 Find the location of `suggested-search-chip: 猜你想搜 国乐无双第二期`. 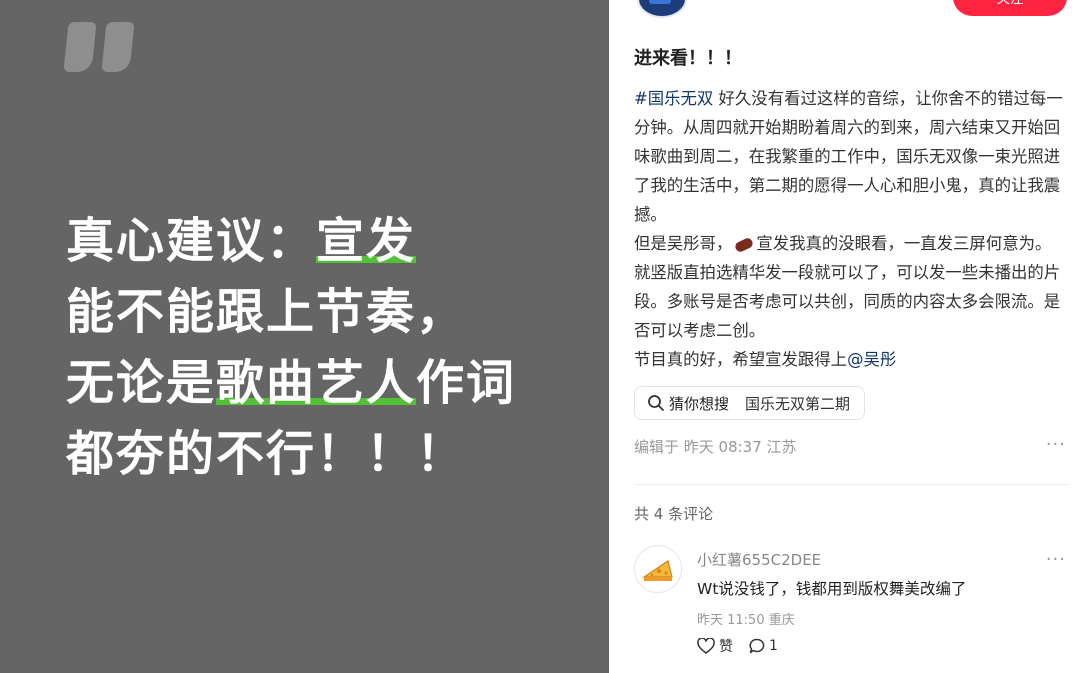

suggested-search-chip: 猜你想搜 国乐无双第二期 is located at coordinates (750, 403).